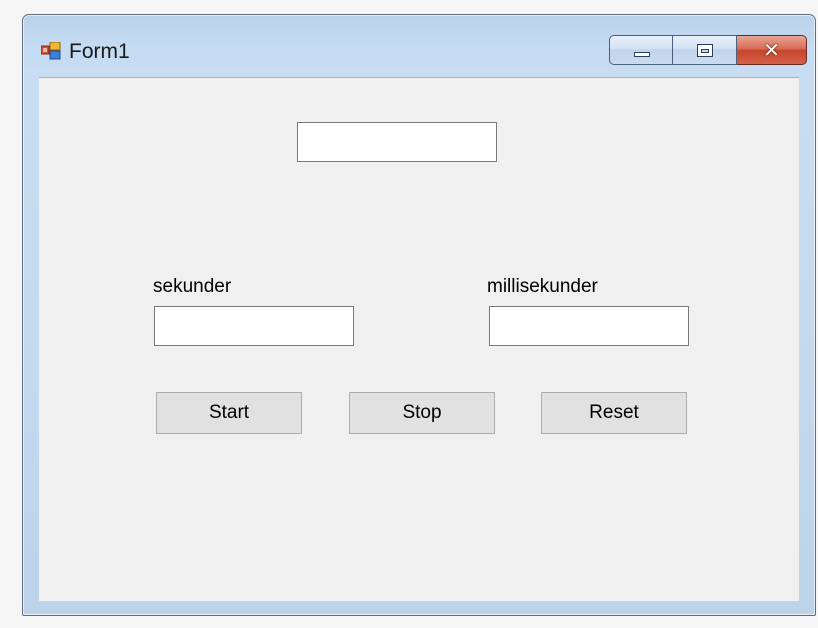  I want to click on seconds-textbox, so click(254, 326).